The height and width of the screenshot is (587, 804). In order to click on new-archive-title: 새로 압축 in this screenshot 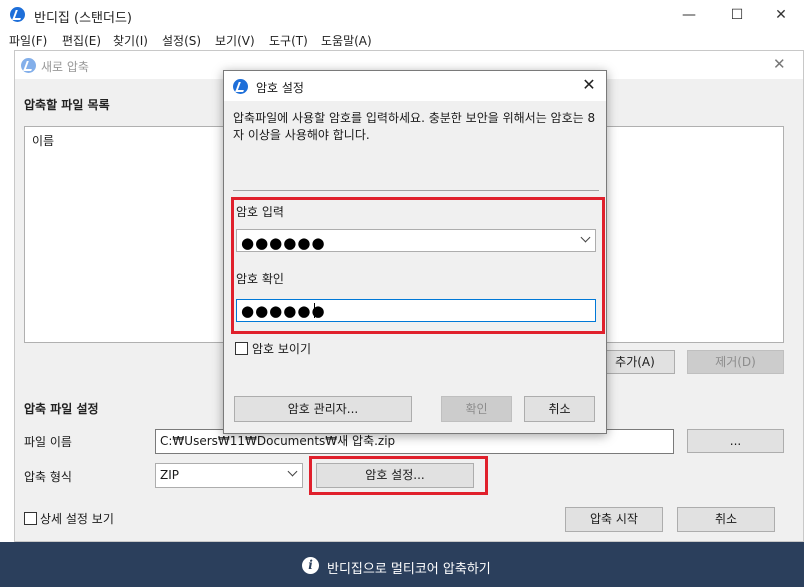, I will do `click(65, 67)`.